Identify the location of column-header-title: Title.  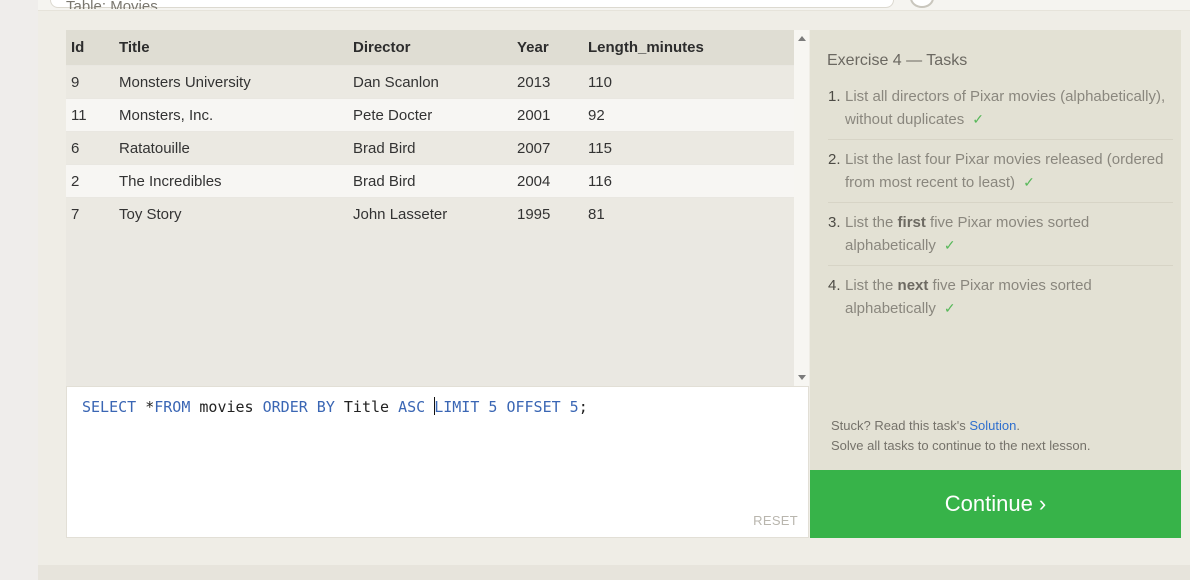
(236, 48).